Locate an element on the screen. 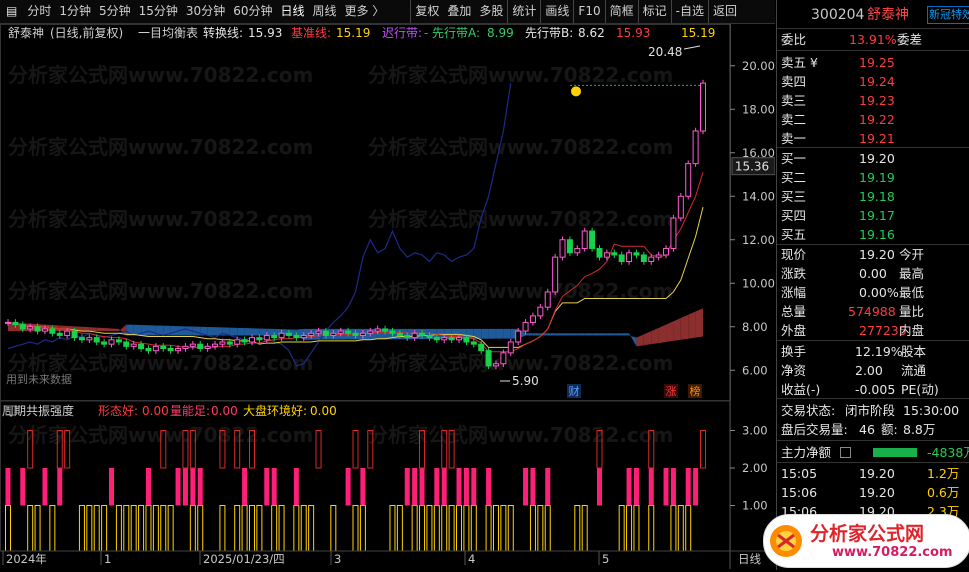  buy-row: 买三 19.18 is located at coordinates (873, 196).